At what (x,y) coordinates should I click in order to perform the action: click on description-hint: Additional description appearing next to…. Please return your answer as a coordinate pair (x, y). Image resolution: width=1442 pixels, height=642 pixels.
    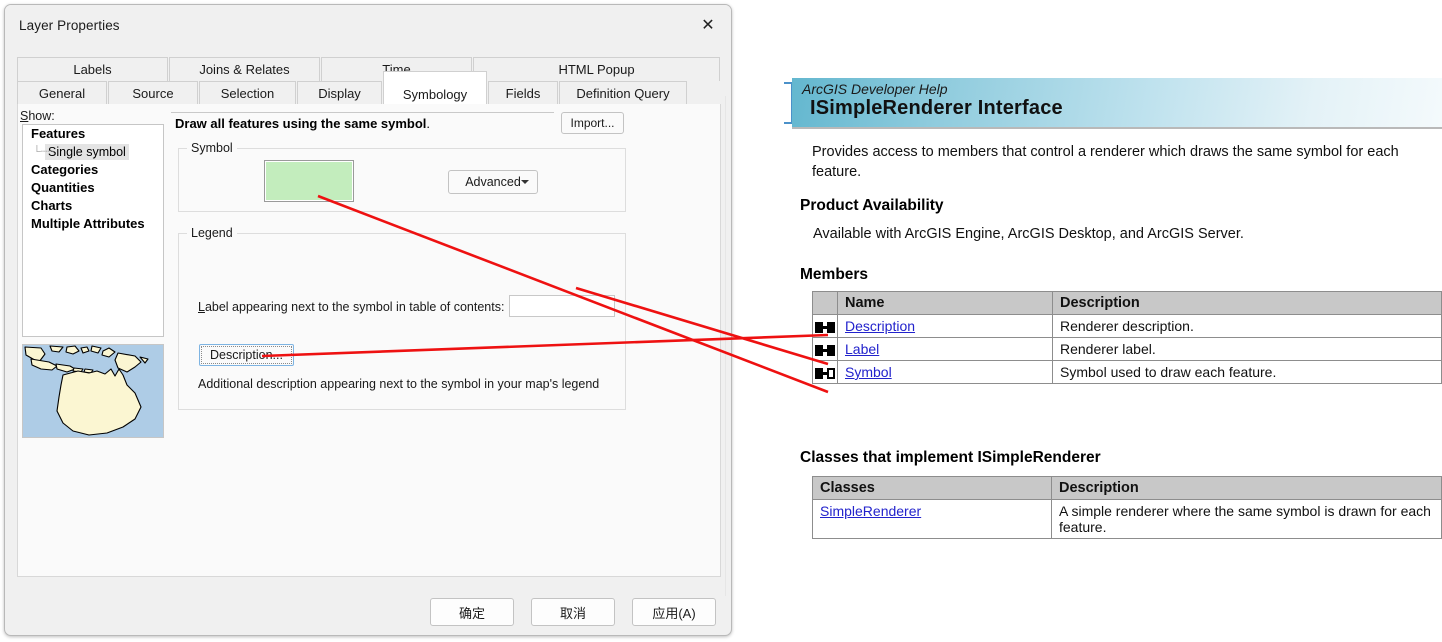
    Looking at the image, I should click on (399, 384).